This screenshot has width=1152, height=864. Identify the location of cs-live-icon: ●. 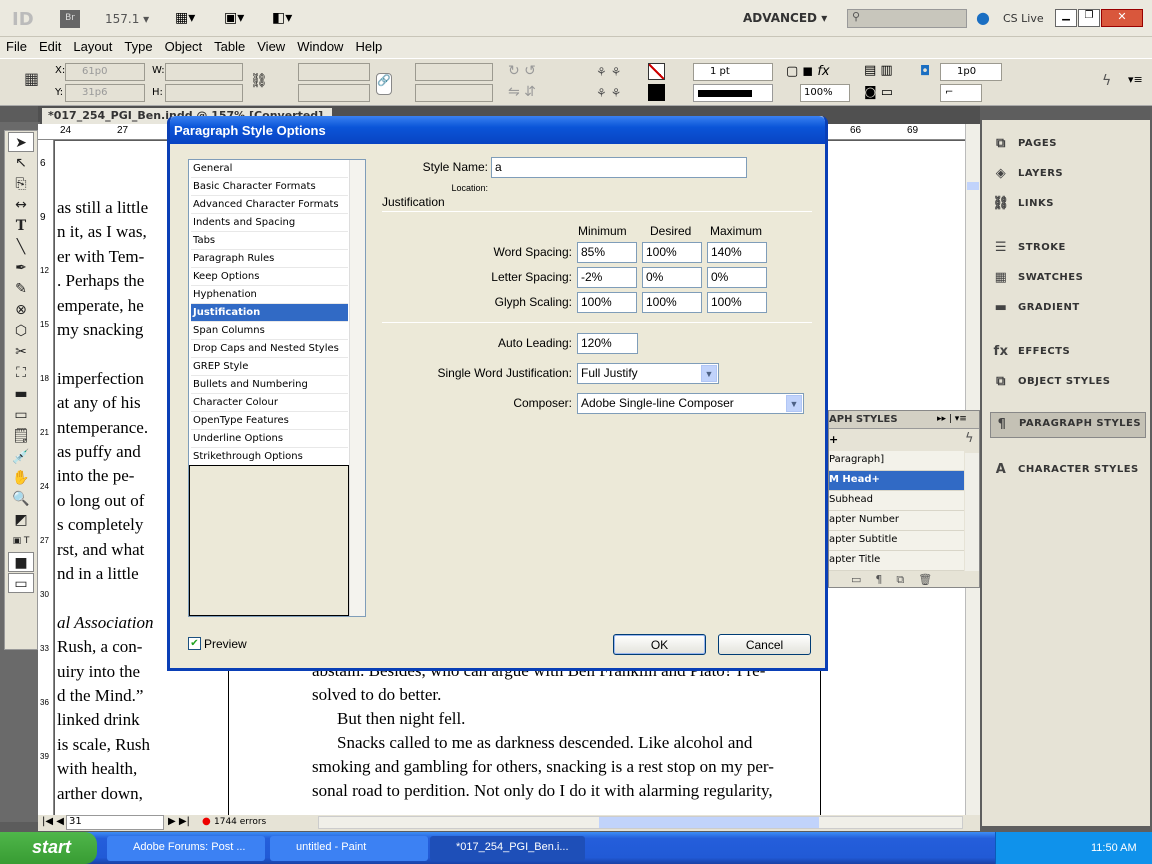
(983, 17).